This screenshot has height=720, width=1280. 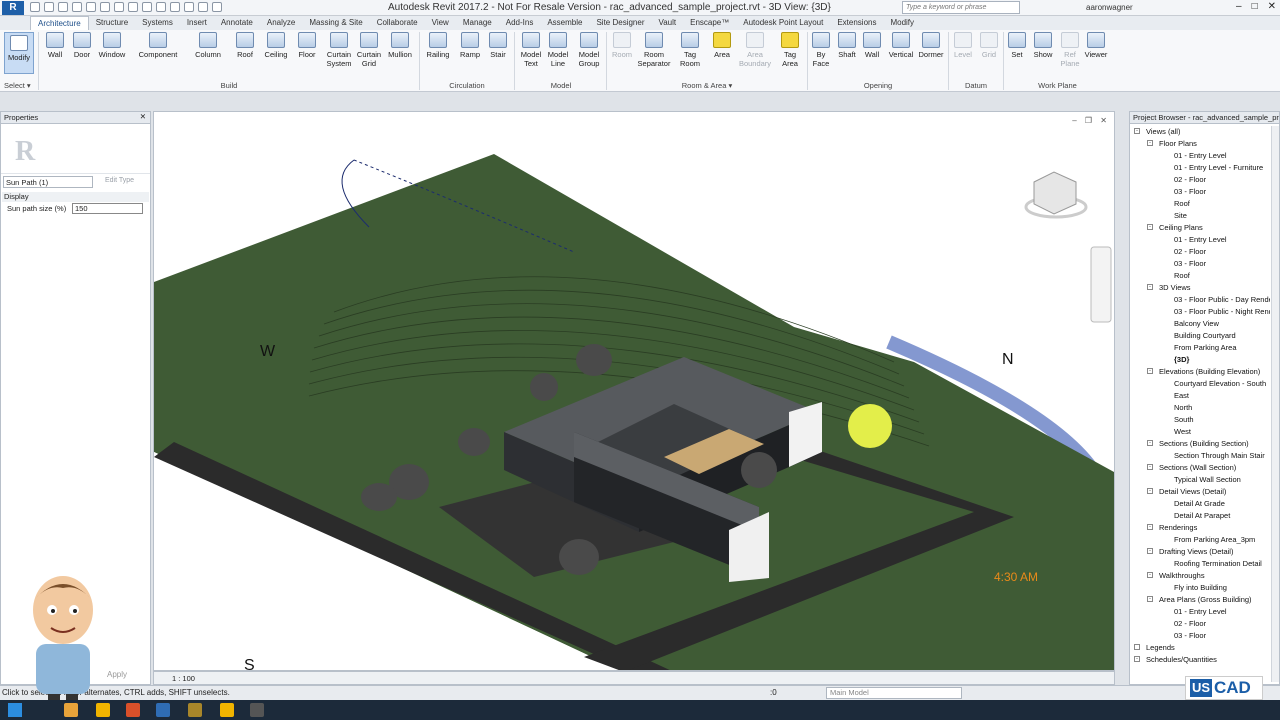 What do you see at coordinates (1200, 420) in the screenshot?
I see `tree-node: South` at bounding box center [1200, 420].